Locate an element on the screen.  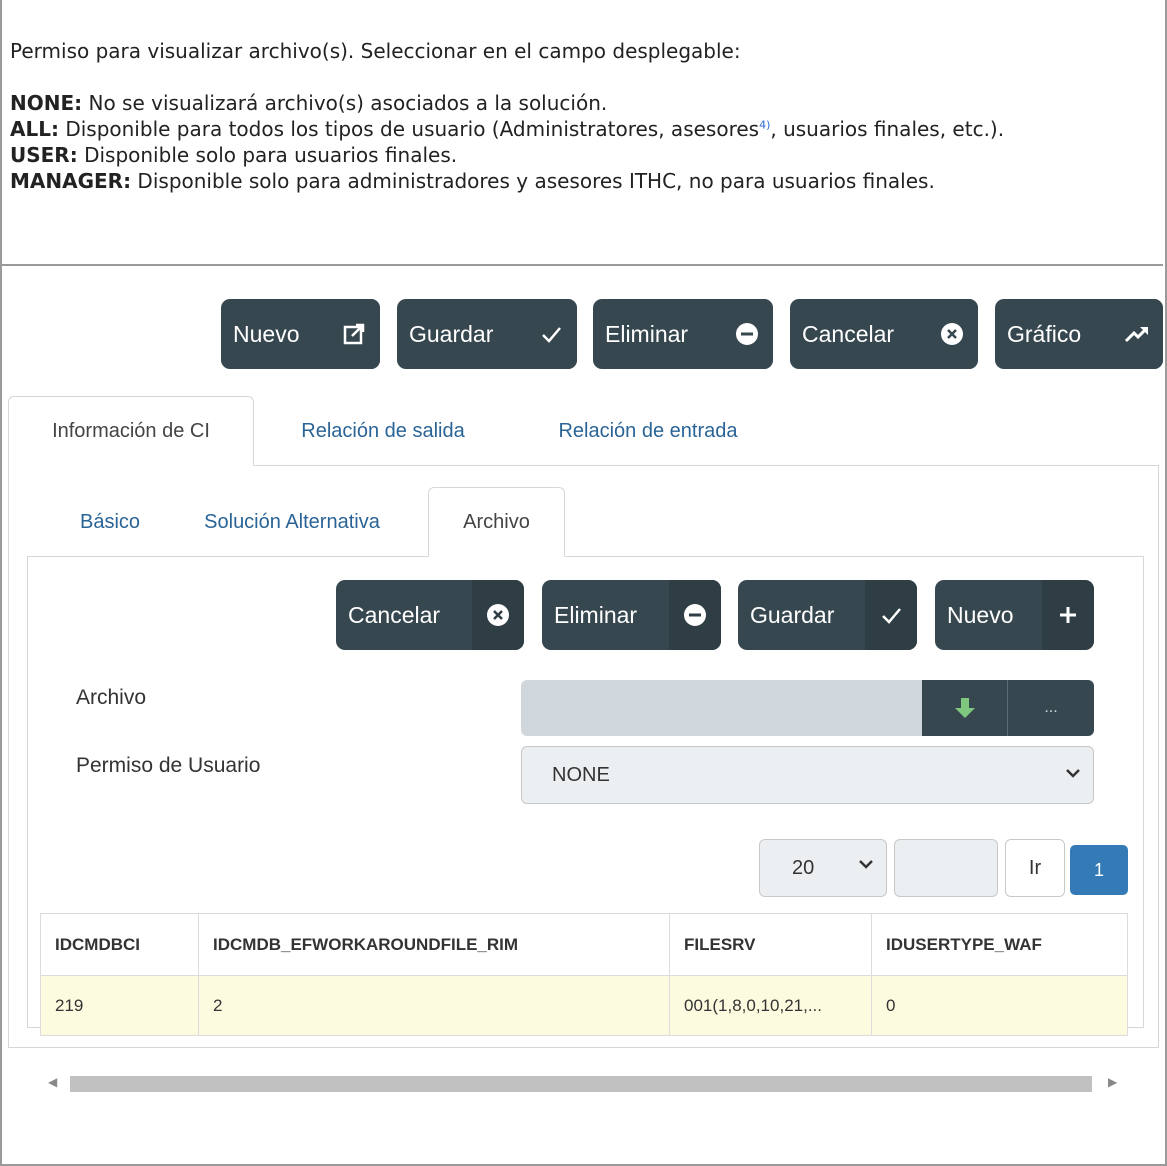
permission-field-label: Permiso de Usuario is located at coordinates (168, 765).